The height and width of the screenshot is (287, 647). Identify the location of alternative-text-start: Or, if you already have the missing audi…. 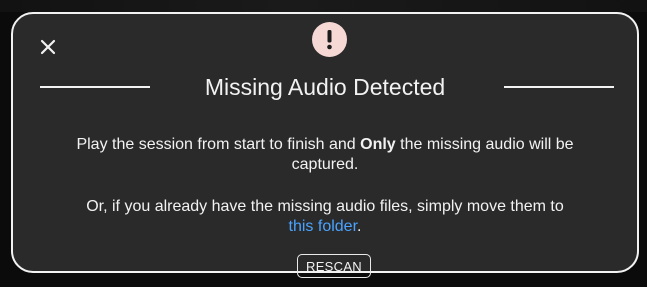
(325, 206).